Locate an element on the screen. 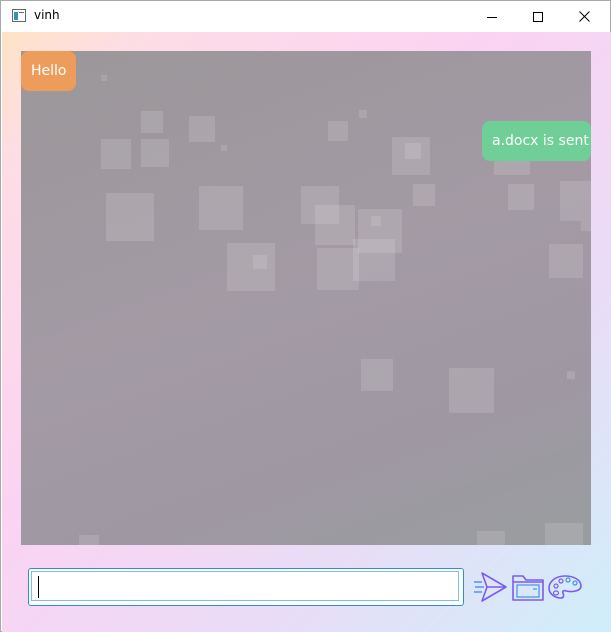 The width and height of the screenshot is (611, 632). close-icon is located at coordinates (584, 16).